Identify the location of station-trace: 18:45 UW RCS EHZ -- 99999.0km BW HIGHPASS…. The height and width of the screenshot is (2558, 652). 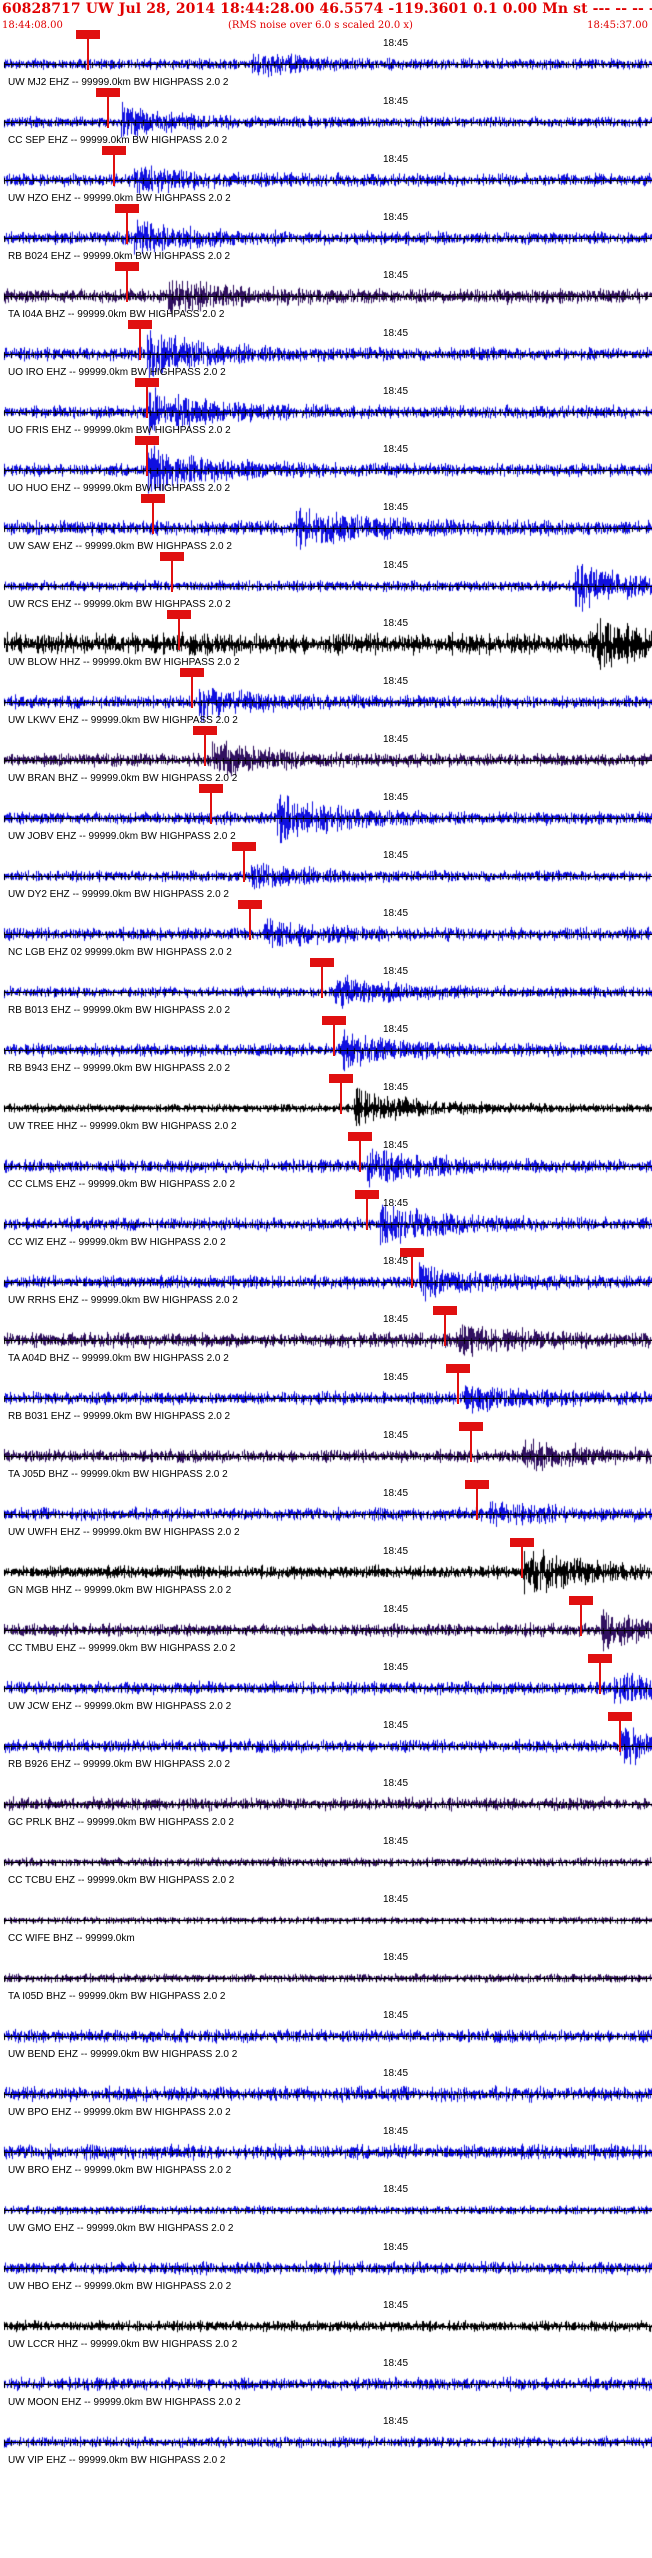
(326, 583).